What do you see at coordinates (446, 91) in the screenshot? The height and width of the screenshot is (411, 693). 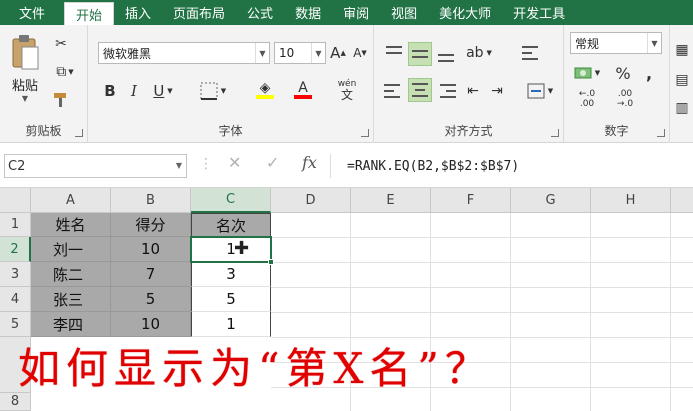 I see `align-right-icon` at bounding box center [446, 91].